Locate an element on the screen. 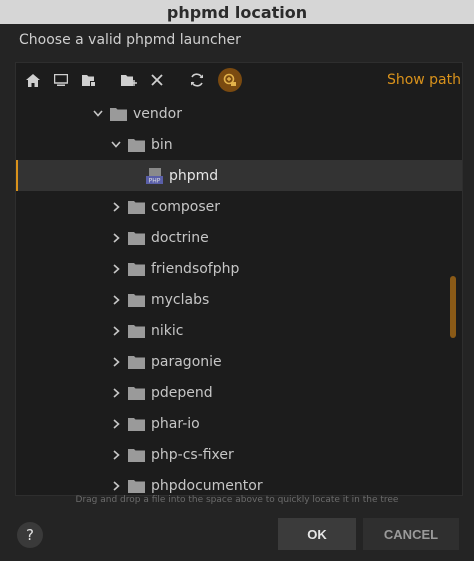 This screenshot has width=474, height=561. window-title: phpmd location is located at coordinates (237, 12).